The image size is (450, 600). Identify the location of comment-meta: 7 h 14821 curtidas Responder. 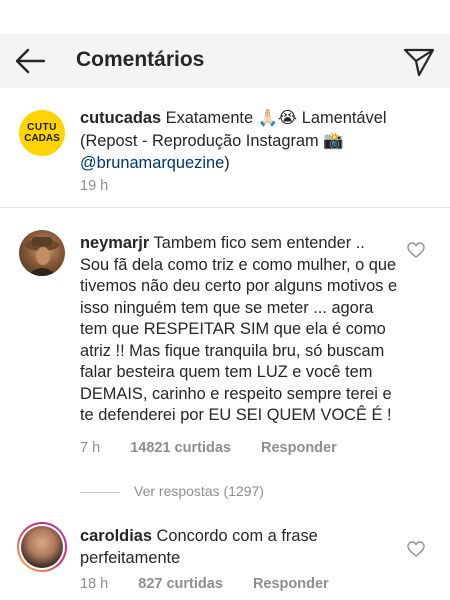
(221, 448).